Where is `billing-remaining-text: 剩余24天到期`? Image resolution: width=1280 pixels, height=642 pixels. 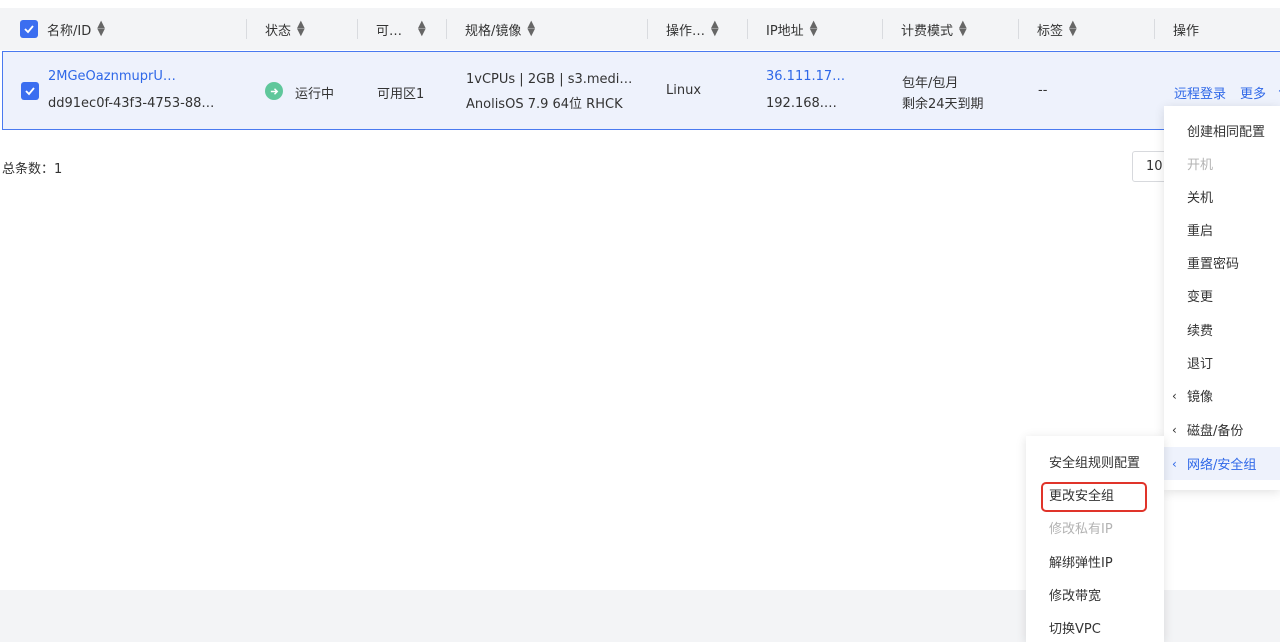
billing-remaining-text: 剩余24天到期 is located at coordinates (943, 104).